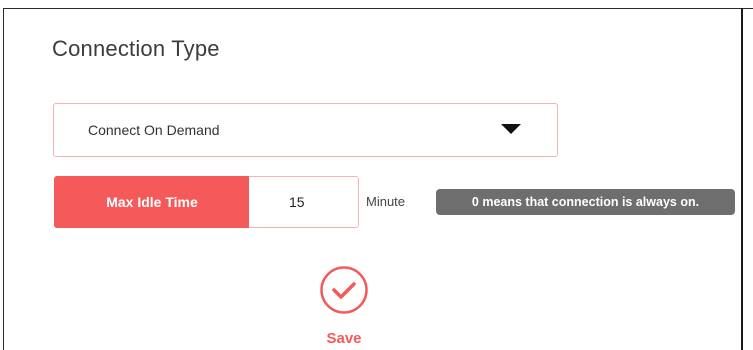 The width and height of the screenshot is (753, 350). I want to click on idle-hint-text: 0 means that connection is always on., so click(585, 202).